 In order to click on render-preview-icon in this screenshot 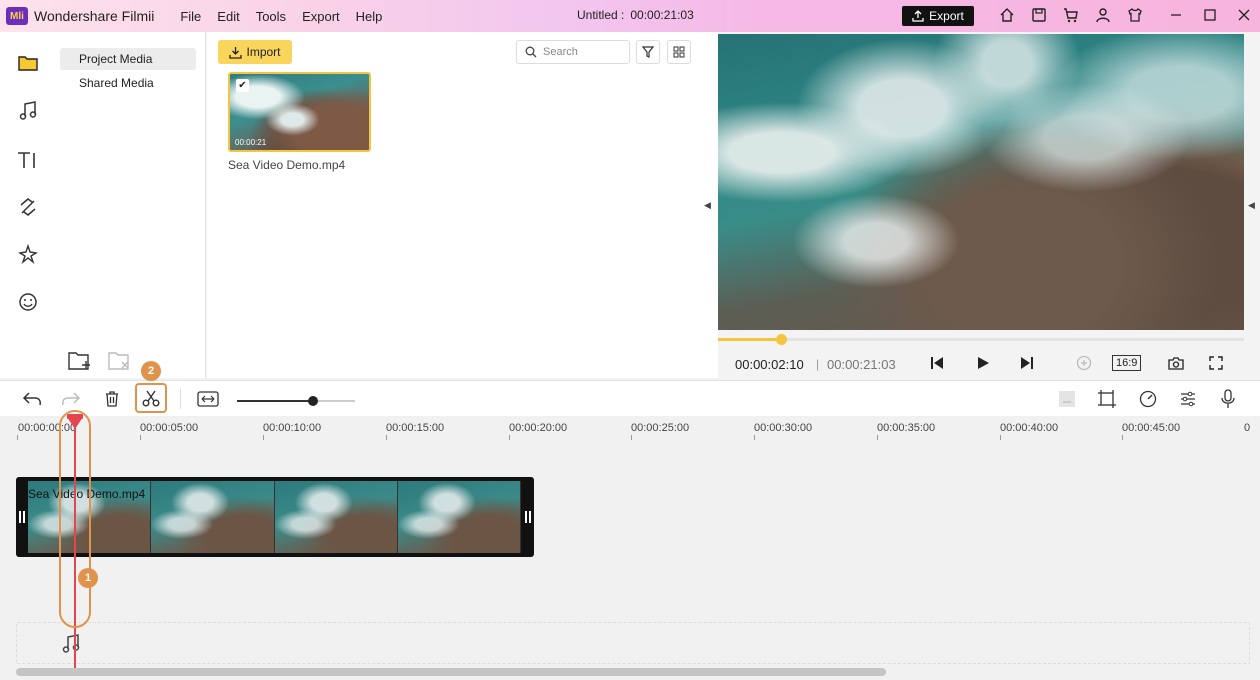, I will do `click(1084, 363)`.